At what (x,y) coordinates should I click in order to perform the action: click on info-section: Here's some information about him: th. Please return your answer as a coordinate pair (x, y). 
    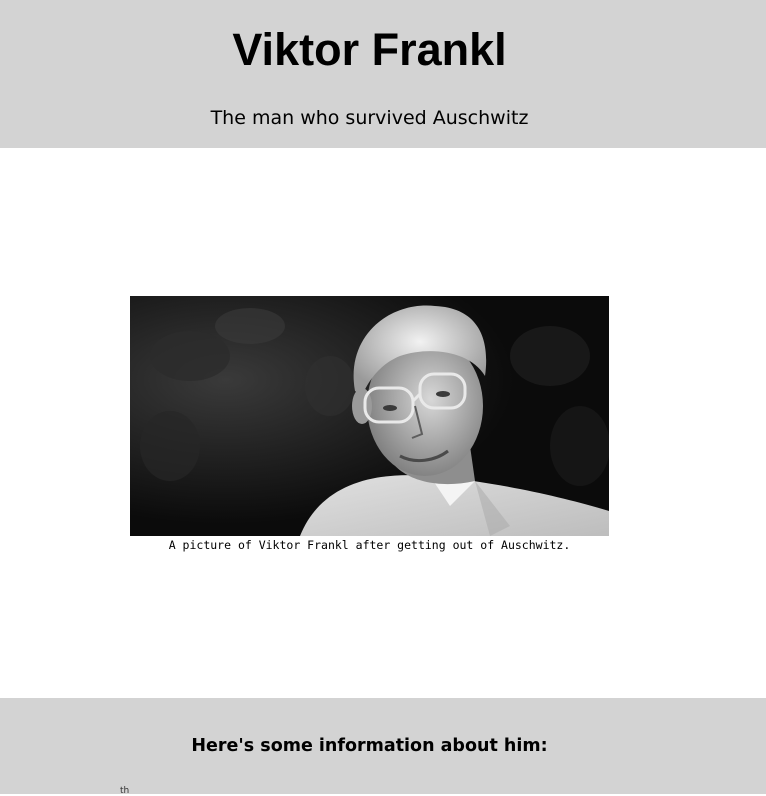
    Looking at the image, I should click on (383, 747).